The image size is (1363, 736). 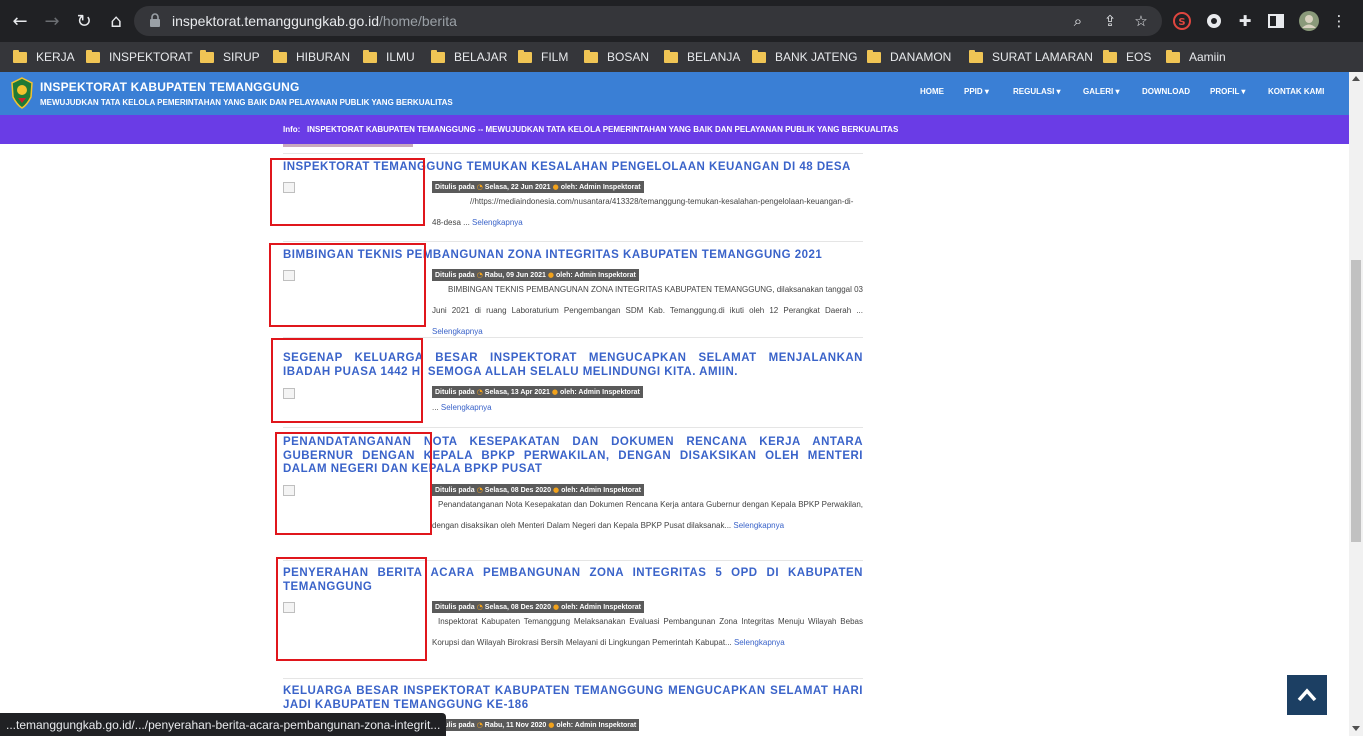 What do you see at coordinates (1339, 21) in the screenshot?
I see `menu-kebab-icon: ⋮` at bounding box center [1339, 21].